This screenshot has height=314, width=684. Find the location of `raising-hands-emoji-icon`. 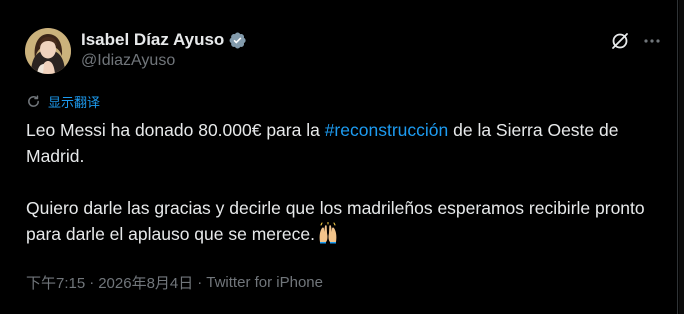

raising-hands-emoji-icon is located at coordinates (328, 232).